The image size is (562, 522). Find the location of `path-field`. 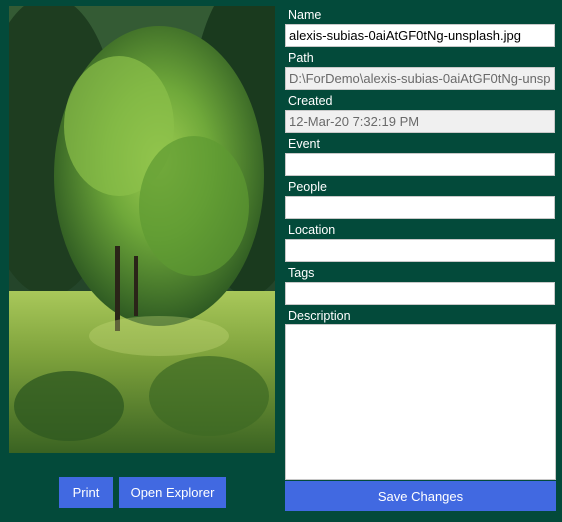

path-field is located at coordinates (420, 78).